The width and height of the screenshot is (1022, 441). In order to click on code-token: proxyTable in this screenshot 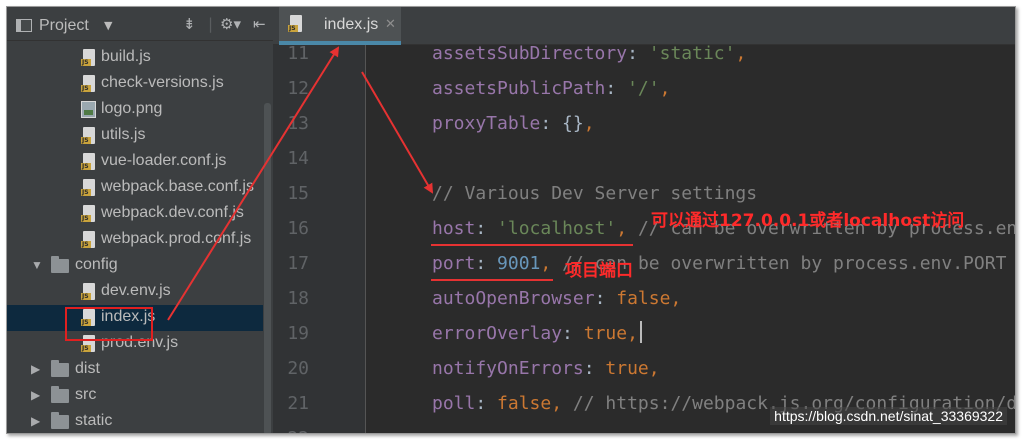, I will do `click(486, 123)`.